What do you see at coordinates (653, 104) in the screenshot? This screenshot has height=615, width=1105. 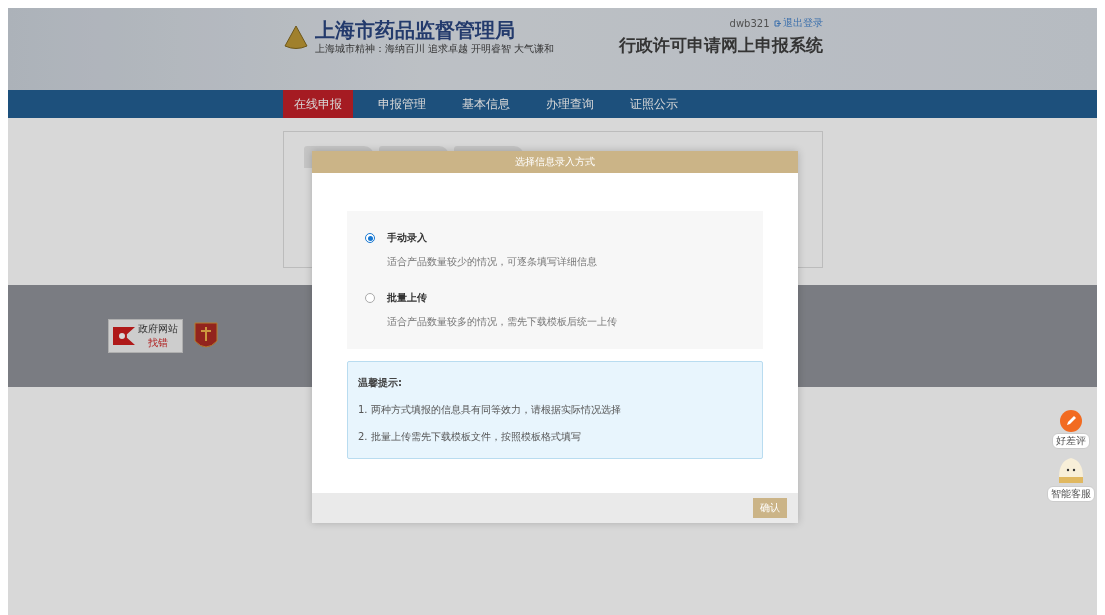 I see `nav-tab: 证照公示` at bounding box center [653, 104].